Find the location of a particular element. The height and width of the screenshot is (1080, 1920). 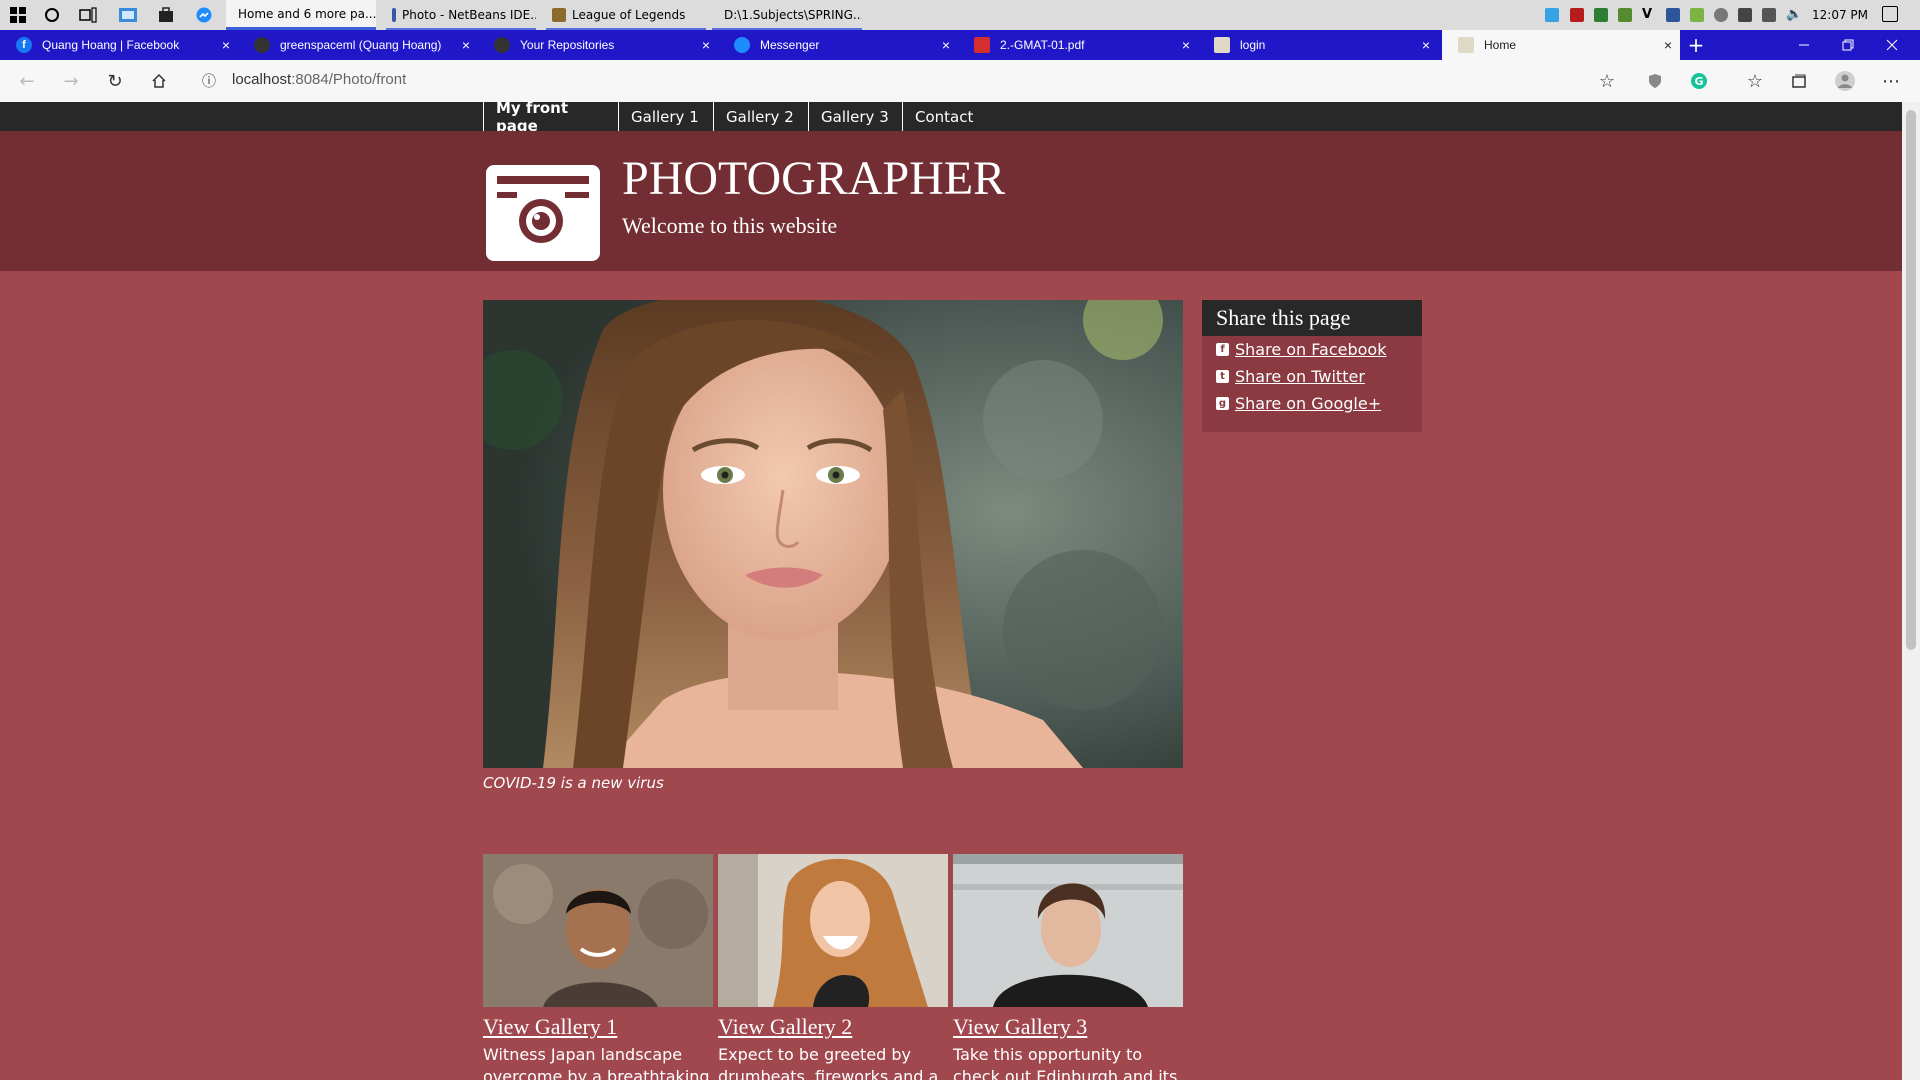

volume-icon: 🔈 is located at coordinates (1794, 15).